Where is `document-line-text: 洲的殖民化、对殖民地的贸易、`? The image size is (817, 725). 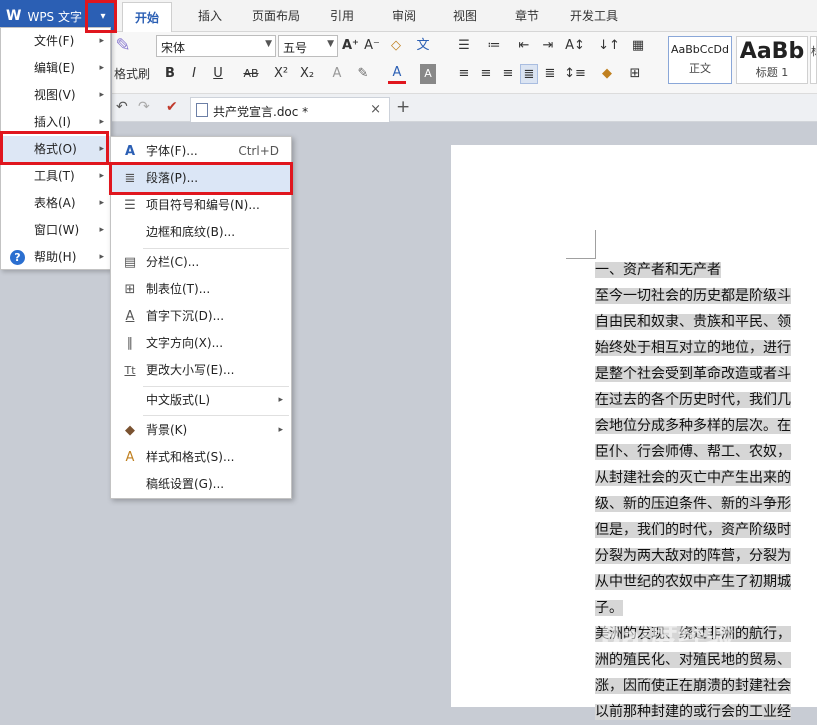
document-line-text: 洲的殖民化、对殖民地的贸易、 is located at coordinates (693, 660).